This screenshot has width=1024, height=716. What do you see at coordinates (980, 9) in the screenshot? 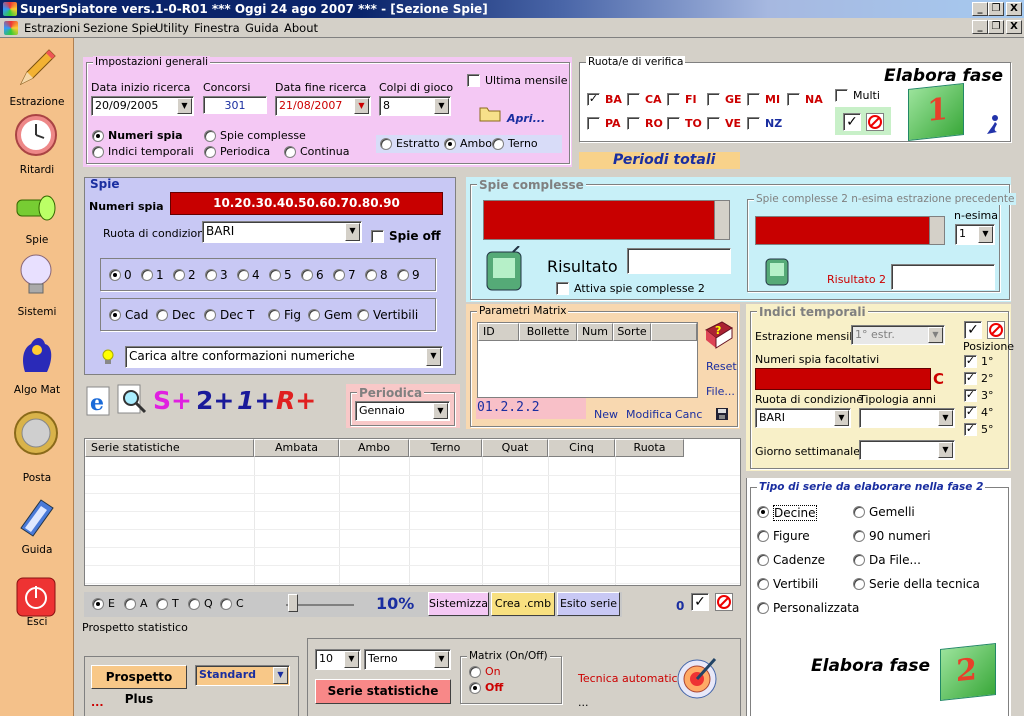
I see `minimize-button: _` at bounding box center [980, 9].